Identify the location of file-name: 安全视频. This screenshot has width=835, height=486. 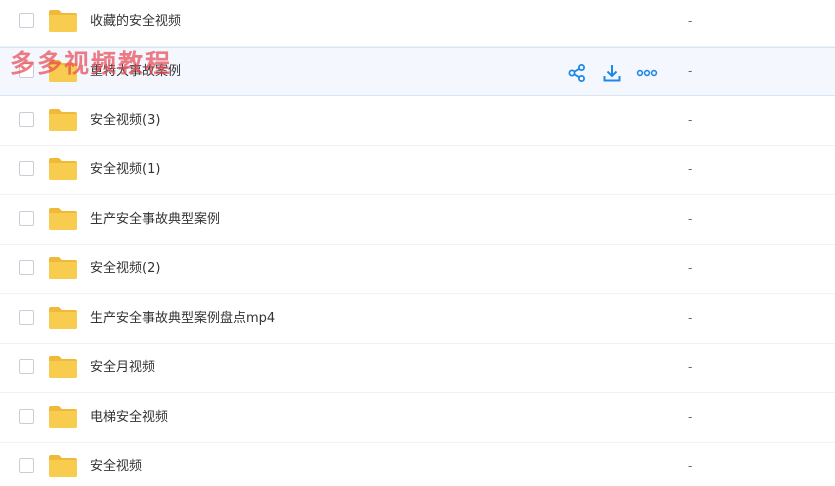
(116, 464).